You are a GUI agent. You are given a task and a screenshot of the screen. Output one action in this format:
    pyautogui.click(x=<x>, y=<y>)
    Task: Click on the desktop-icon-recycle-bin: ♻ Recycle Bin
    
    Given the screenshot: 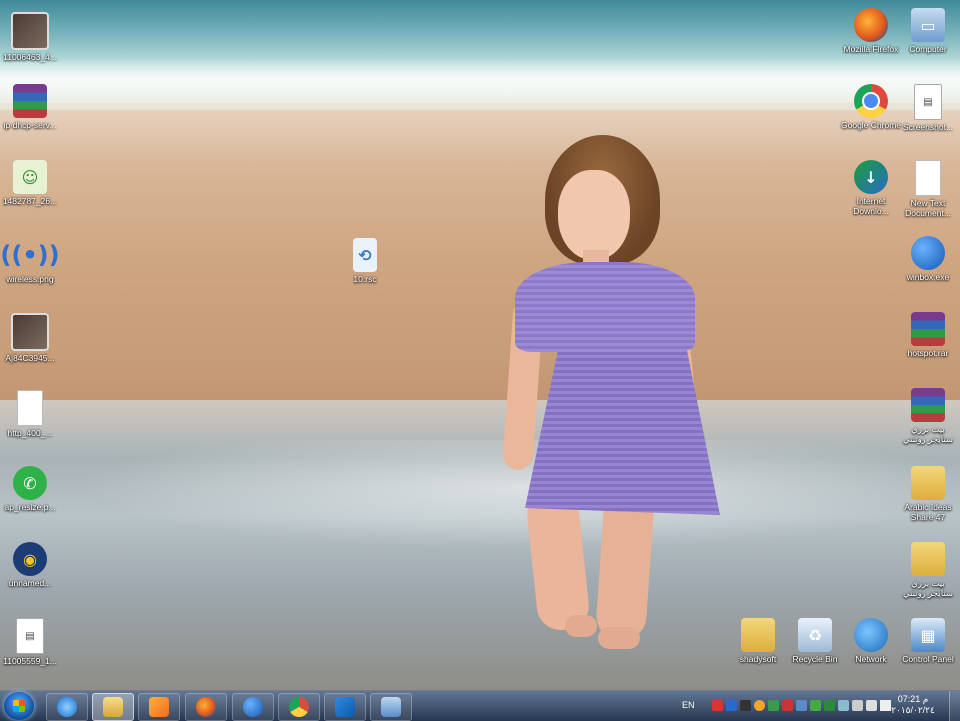 What is the action you would take?
    pyautogui.click(x=815, y=641)
    